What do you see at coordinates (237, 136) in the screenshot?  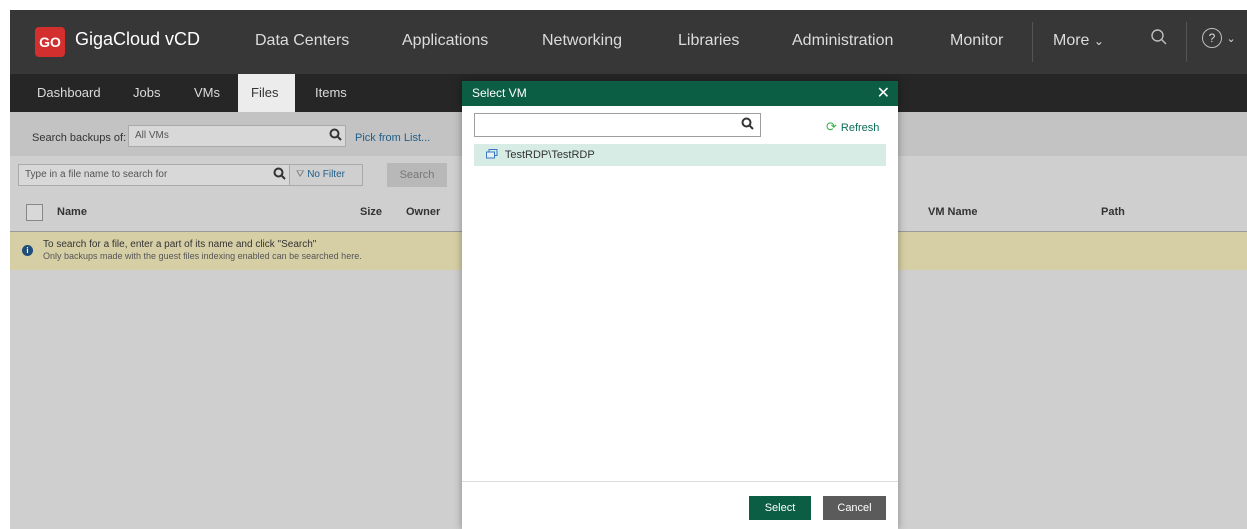 I see `search-backups-input: All VMs` at bounding box center [237, 136].